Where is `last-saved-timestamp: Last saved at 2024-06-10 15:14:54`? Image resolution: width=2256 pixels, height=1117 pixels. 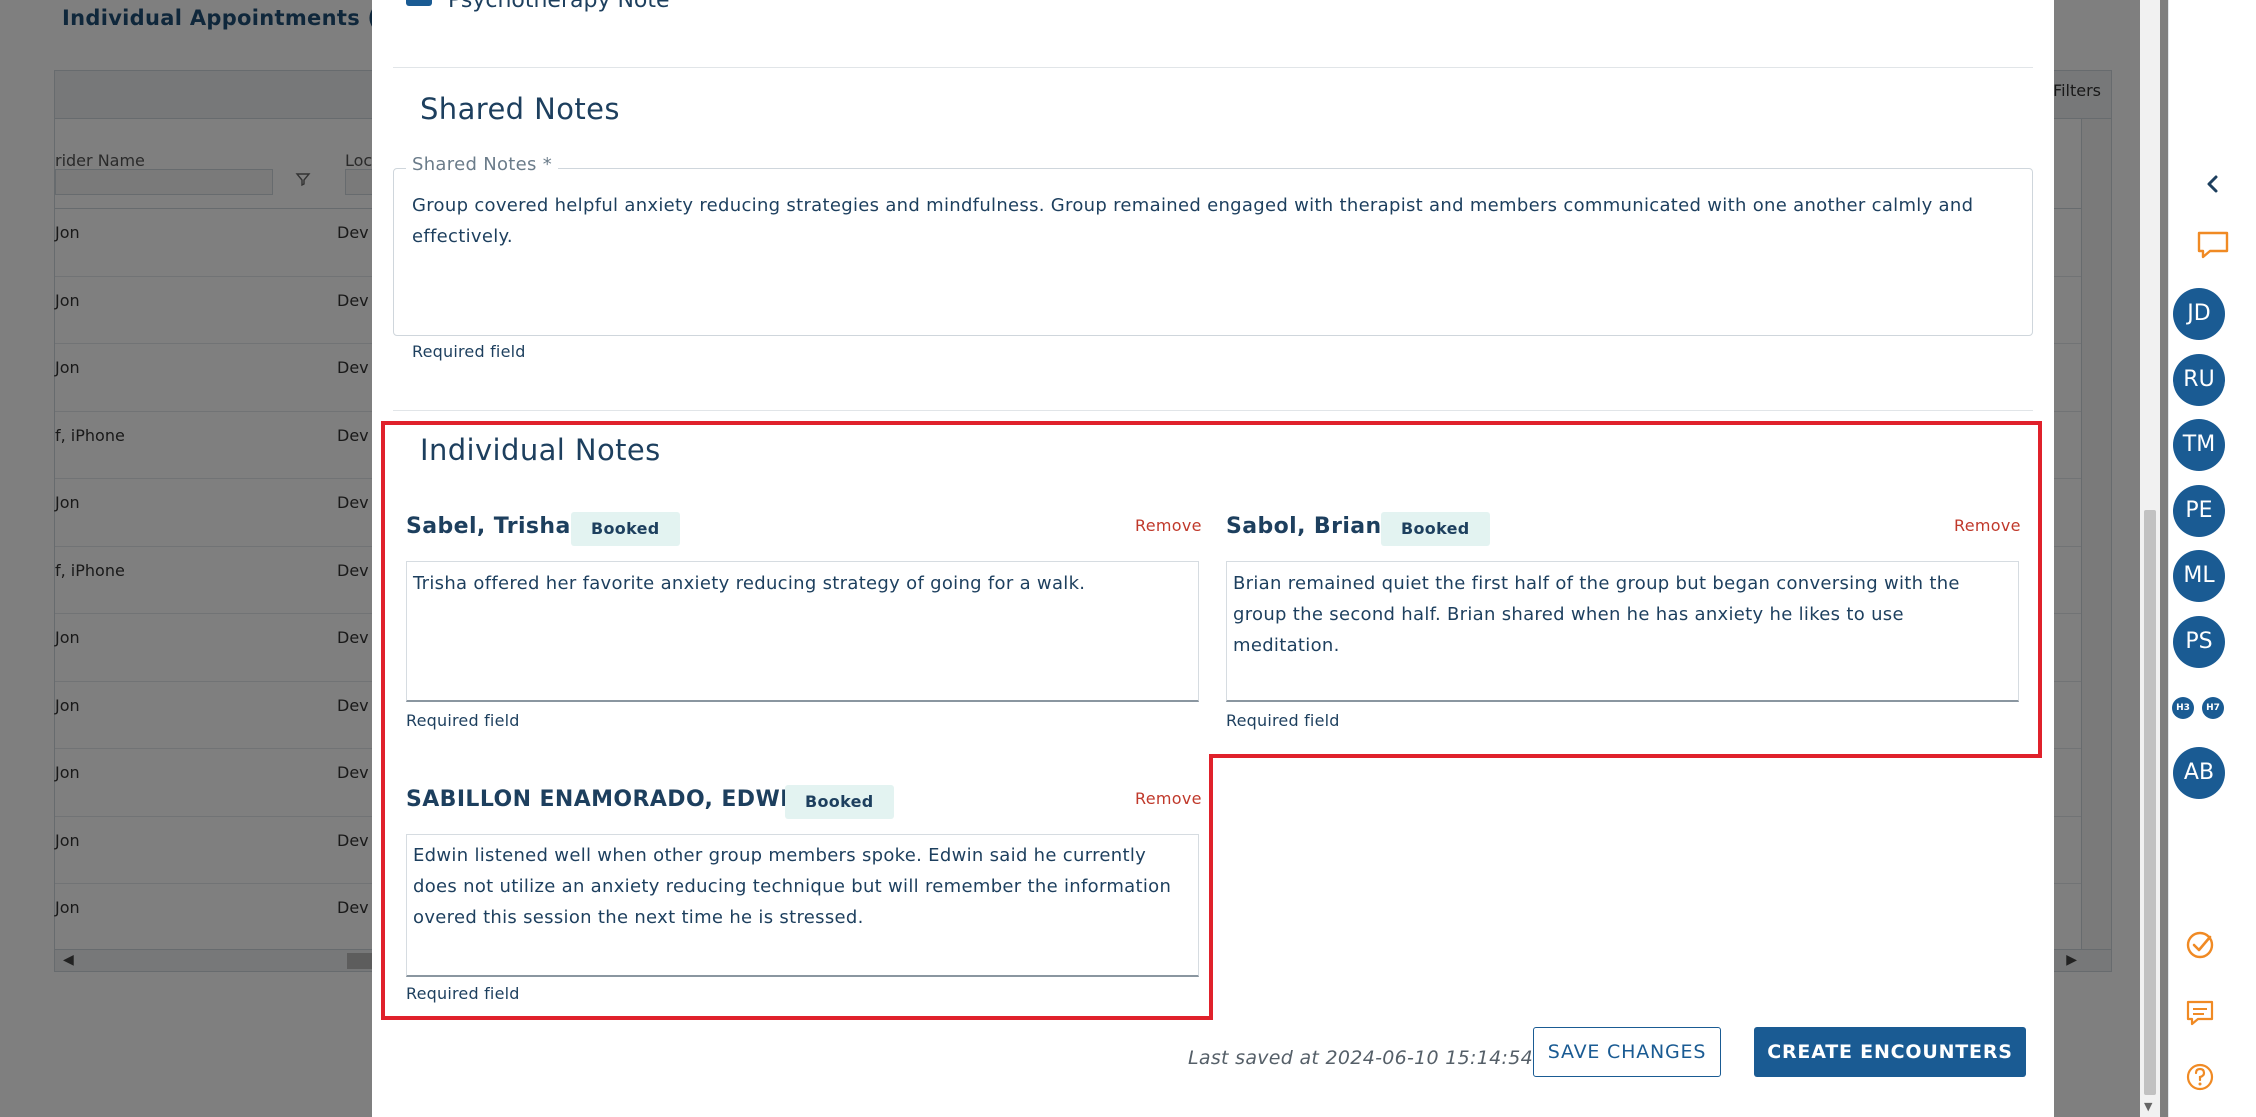
last-saved-timestamp: Last saved at 2024-06-10 15:14:54 is located at coordinates (1361, 1058).